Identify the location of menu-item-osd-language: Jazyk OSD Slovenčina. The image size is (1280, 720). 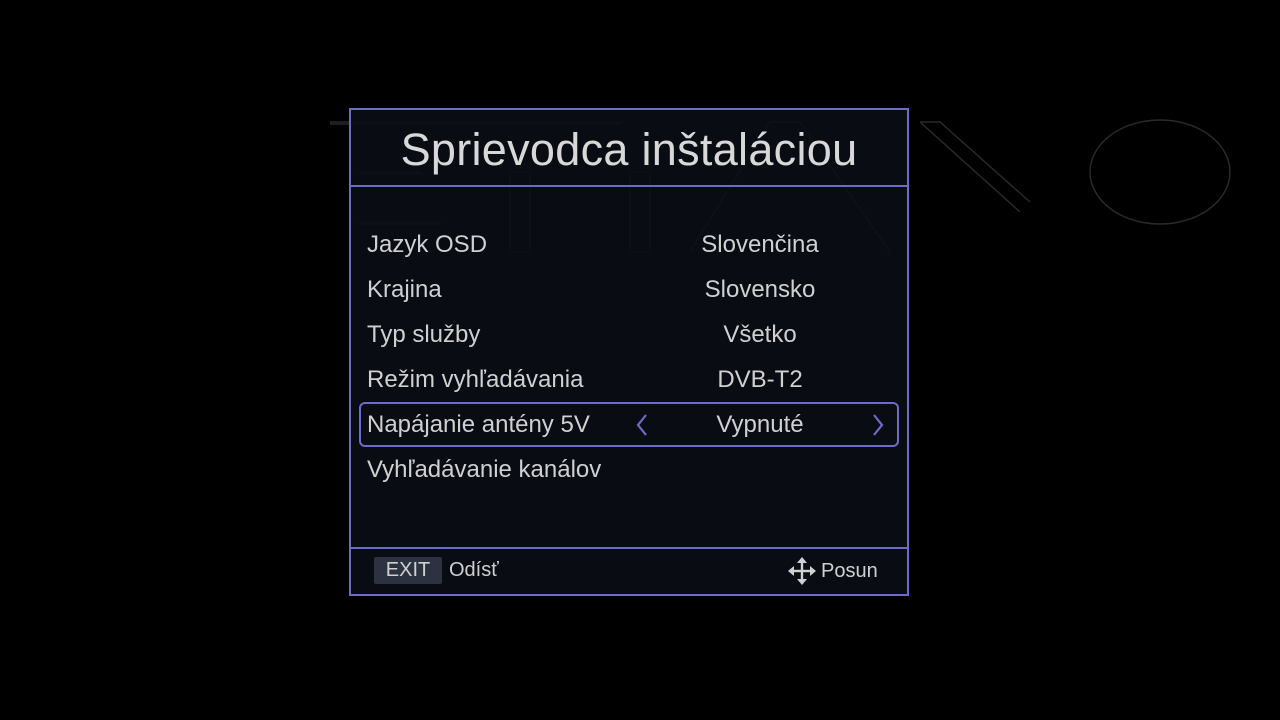
(629, 244).